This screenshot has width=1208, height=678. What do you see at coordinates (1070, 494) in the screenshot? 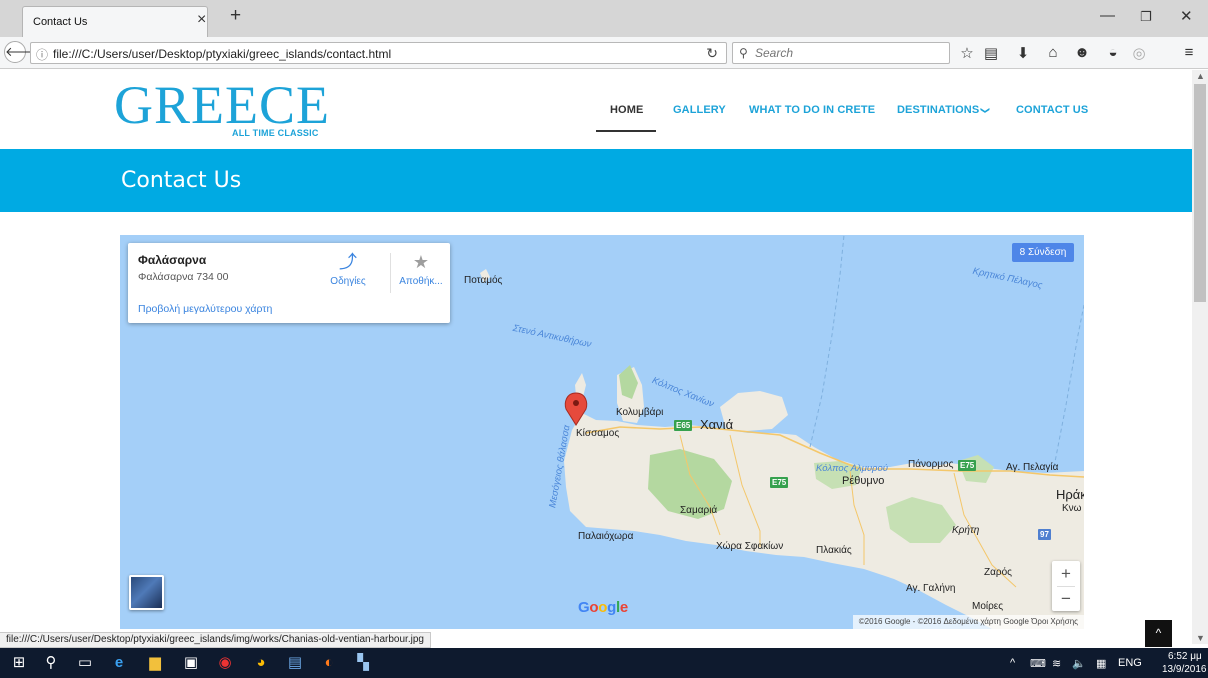
I see `map-label: Ηράκλ` at bounding box center [1070, 494].